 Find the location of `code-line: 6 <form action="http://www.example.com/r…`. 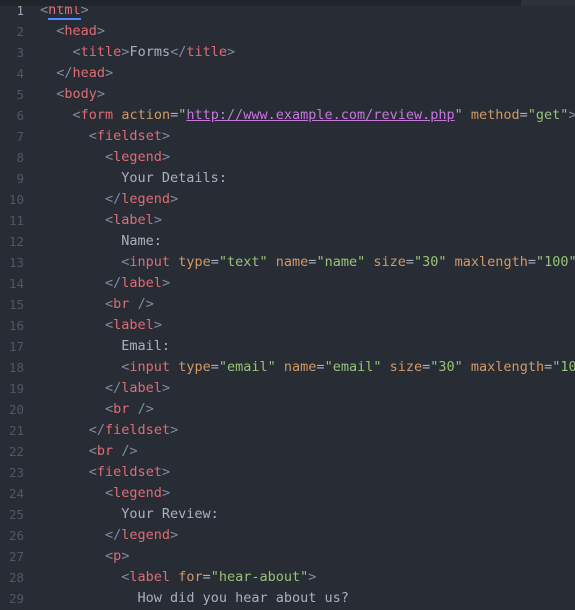

code-line: 6 <form action="http://www.example.com/r… is located at coordinates (287, 115).